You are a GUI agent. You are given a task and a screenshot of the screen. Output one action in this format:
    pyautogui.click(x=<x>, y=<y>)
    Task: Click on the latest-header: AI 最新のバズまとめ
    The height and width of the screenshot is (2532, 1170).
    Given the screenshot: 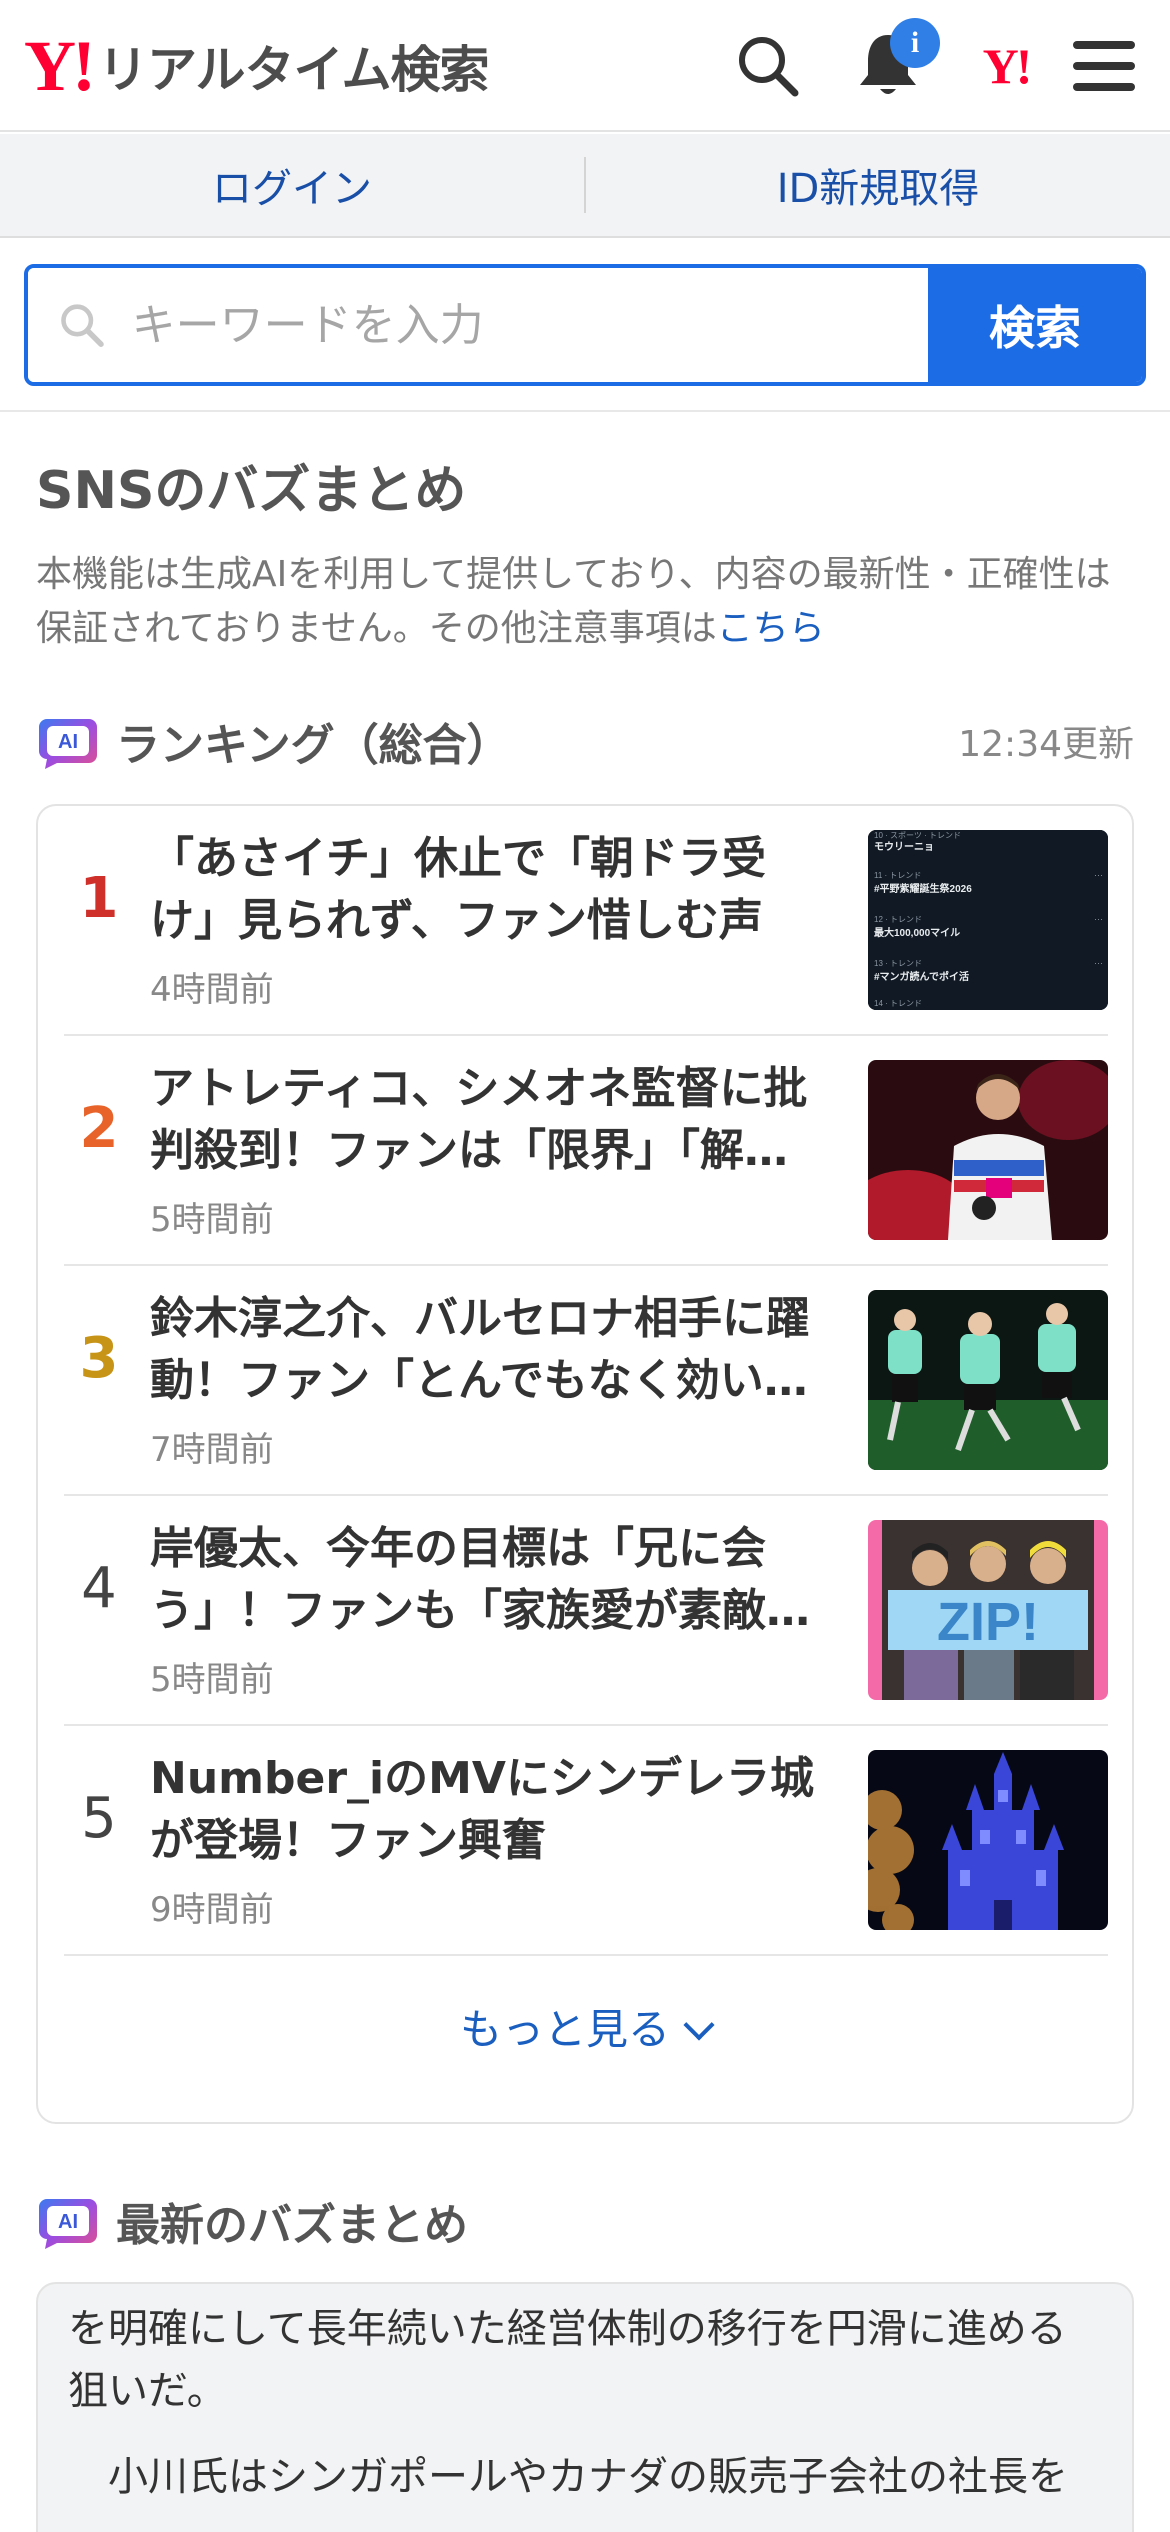 What is the action you would take?
    pyautogui.click(x=252, y=2221)
    